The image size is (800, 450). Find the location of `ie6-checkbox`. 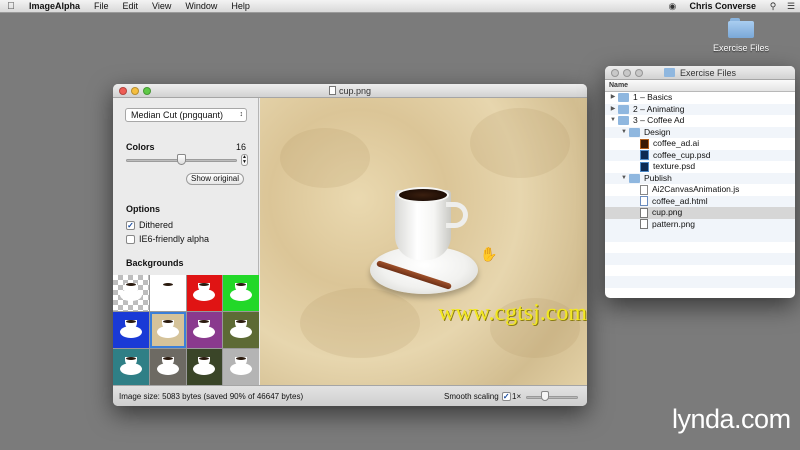

ie6-checkbox is located at coordinates (130, 239).